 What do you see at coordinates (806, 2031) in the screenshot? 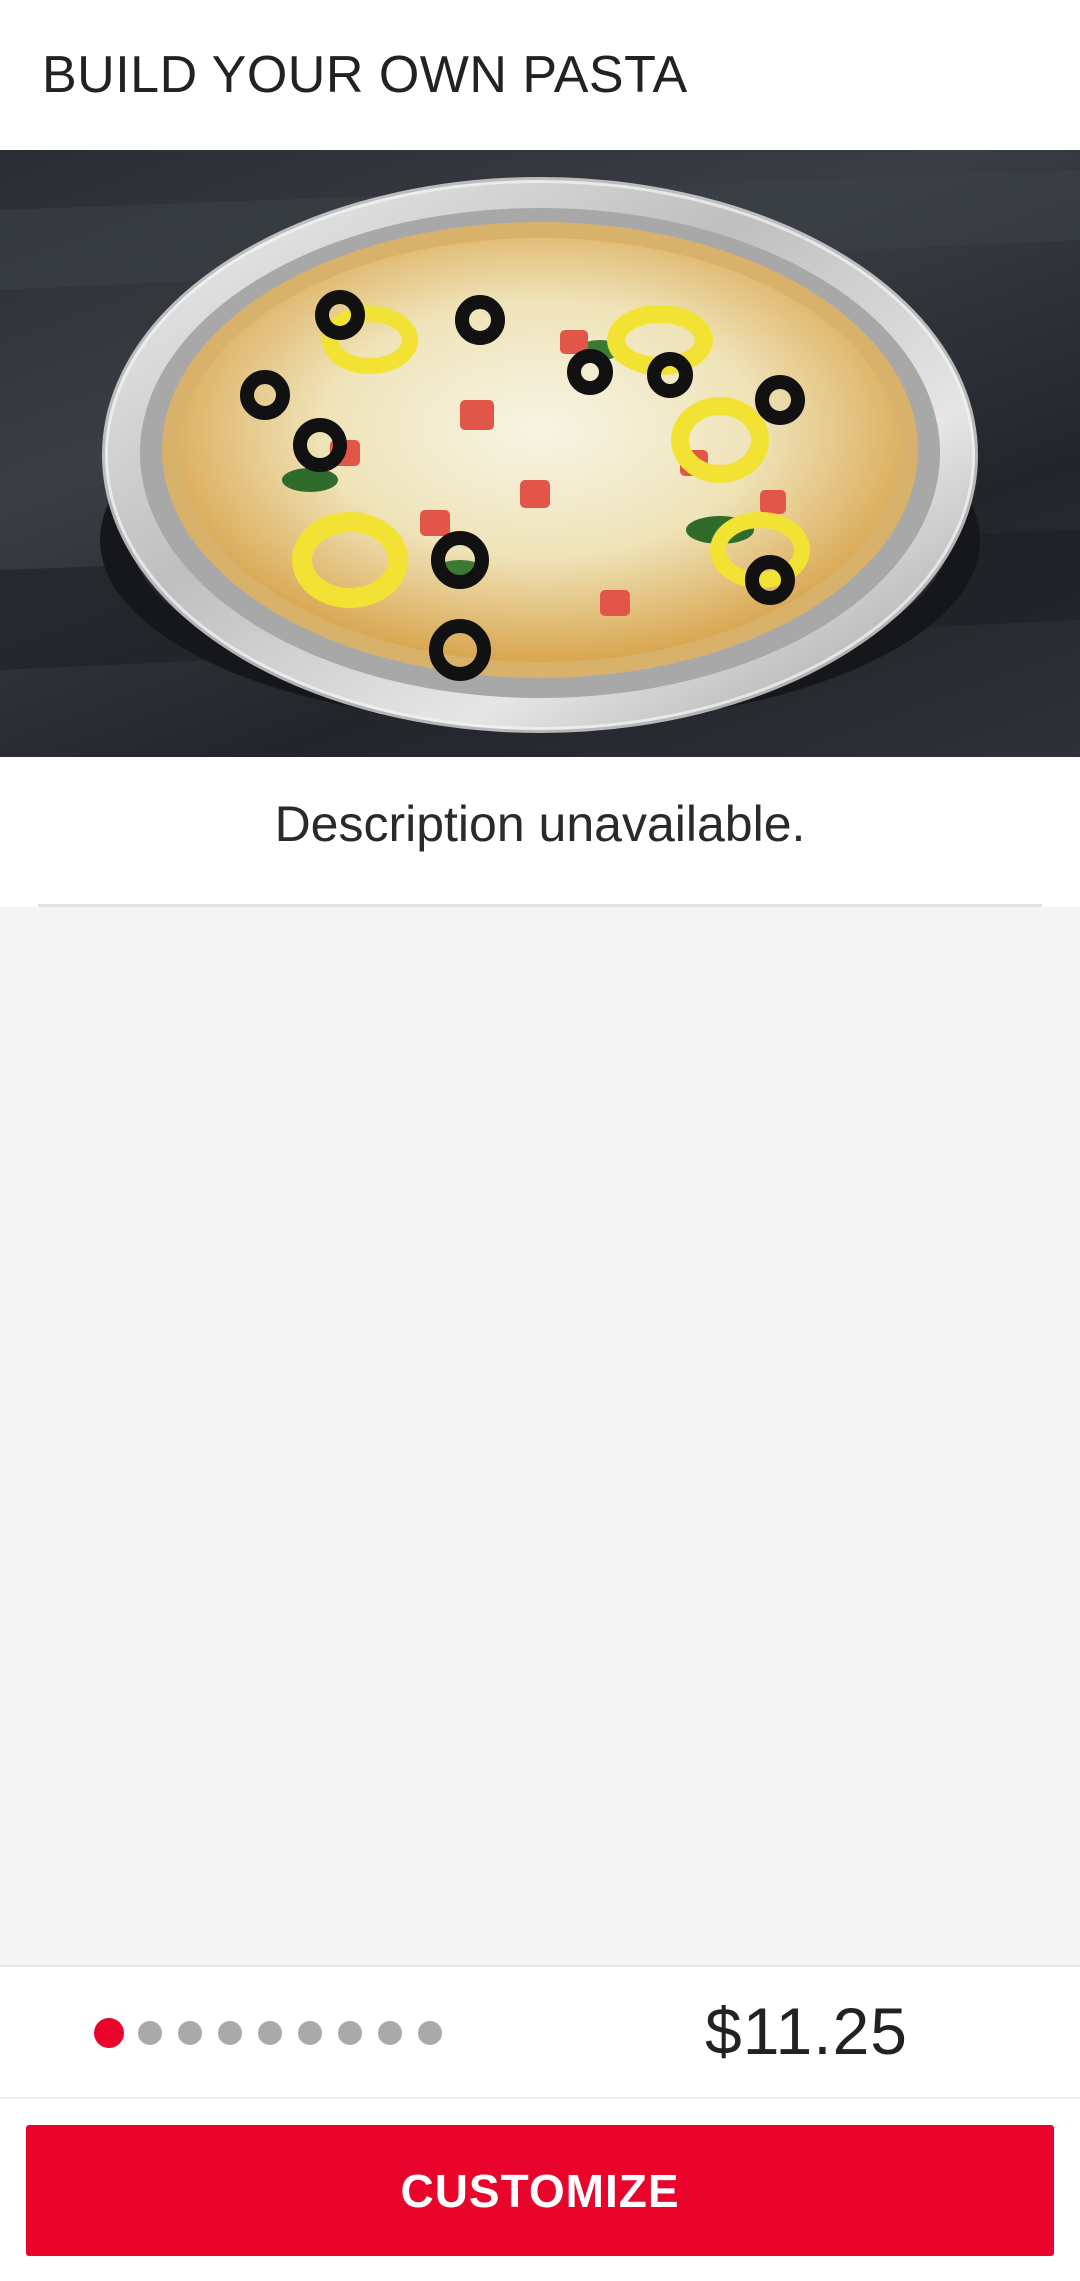
I see `product-price: $11.25` at bounding box center [806, 2031].